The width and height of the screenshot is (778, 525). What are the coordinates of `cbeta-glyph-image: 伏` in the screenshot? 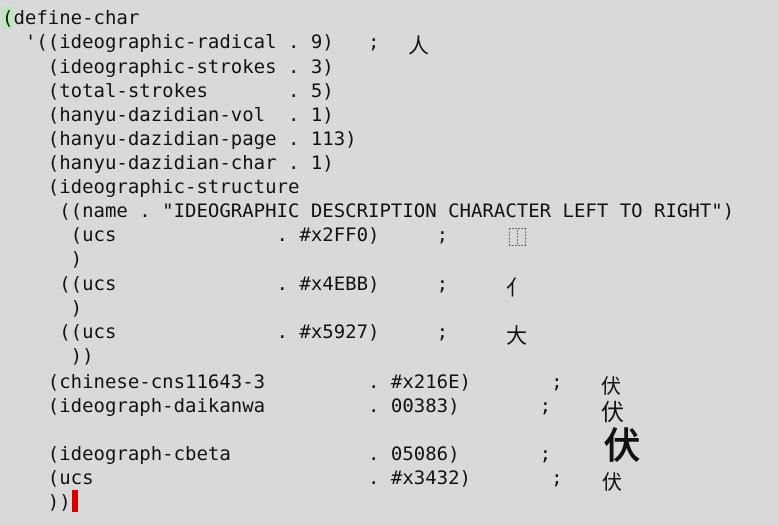 It's located at (622, 446).